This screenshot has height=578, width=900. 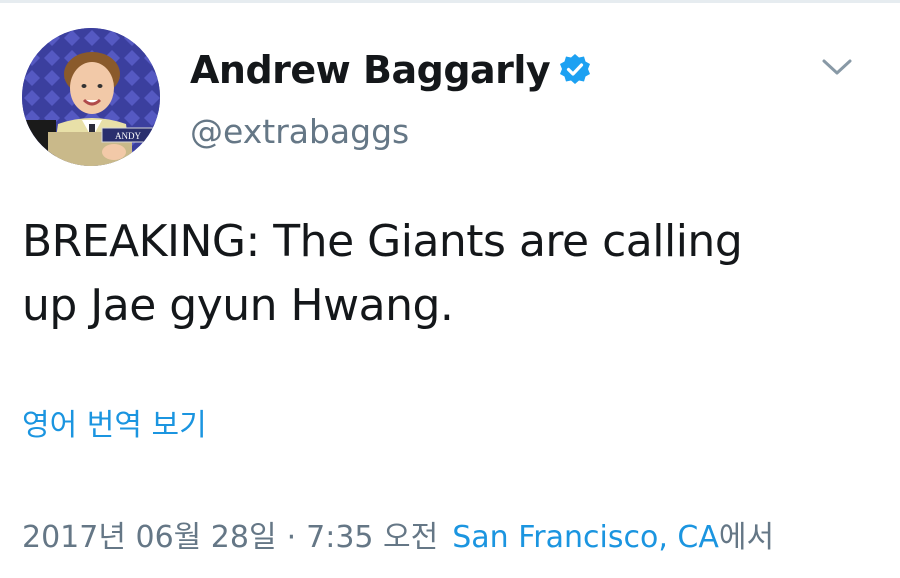 What do you see at coordinates (114, 422) in the screenshot?
I see `translate-link: 영어 번역 보기` at bounding box center [114, 422].